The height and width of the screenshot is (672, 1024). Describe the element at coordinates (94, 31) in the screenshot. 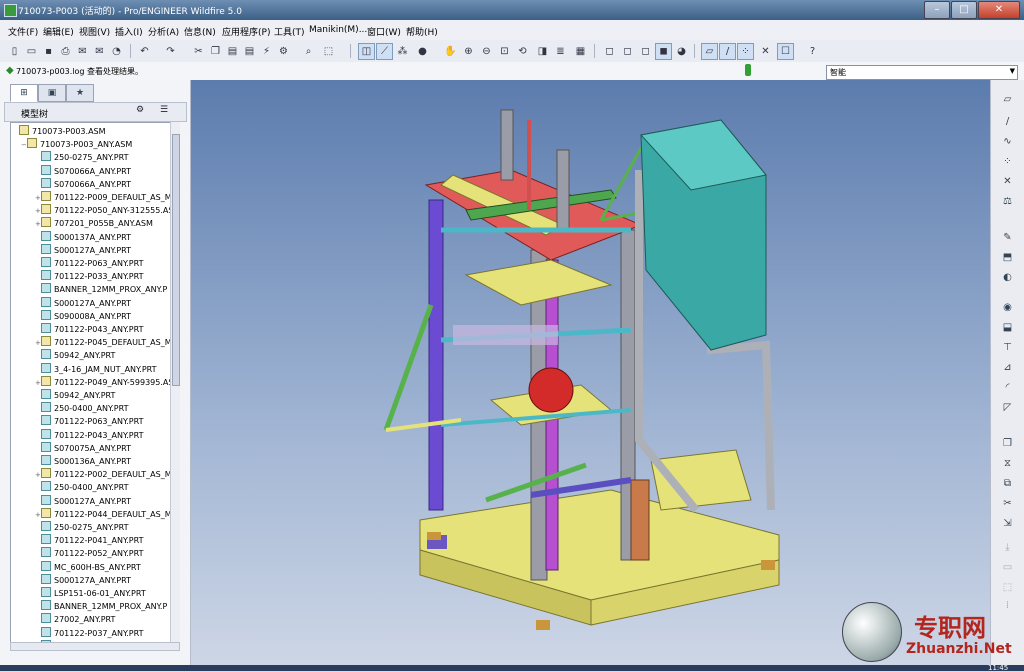

I see `menu-view: 视图(V)` at that location.